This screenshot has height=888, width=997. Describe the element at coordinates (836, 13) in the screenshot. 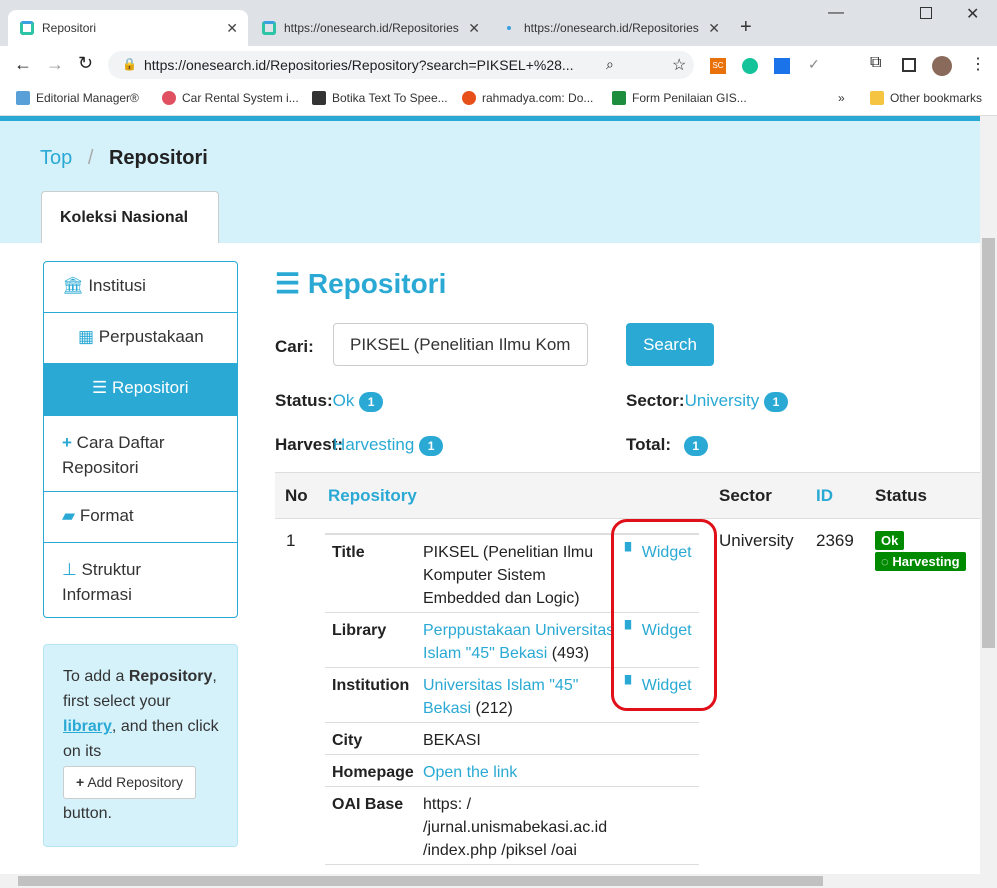

I see `minimize-icon: —` at that location.